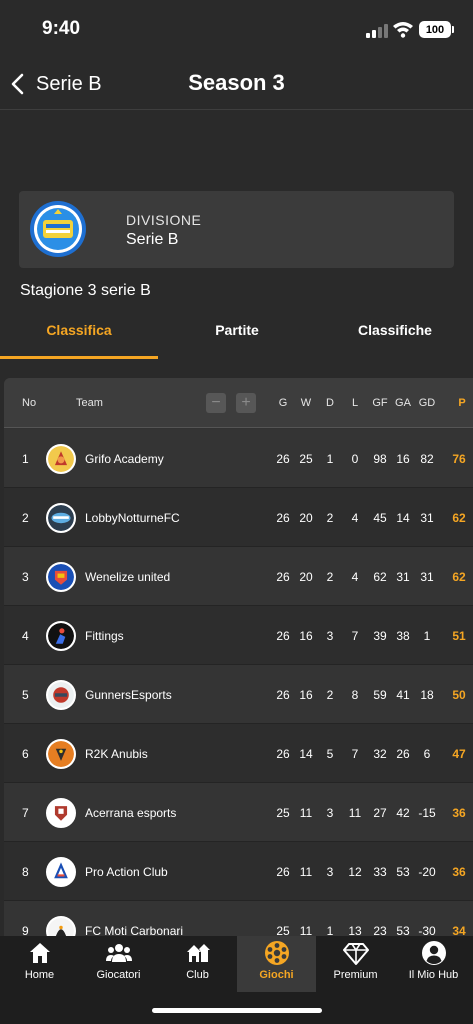 The height and width of the screenshot is (1024, 473). I want to click on active-tab-indicator, so click(79, 357).